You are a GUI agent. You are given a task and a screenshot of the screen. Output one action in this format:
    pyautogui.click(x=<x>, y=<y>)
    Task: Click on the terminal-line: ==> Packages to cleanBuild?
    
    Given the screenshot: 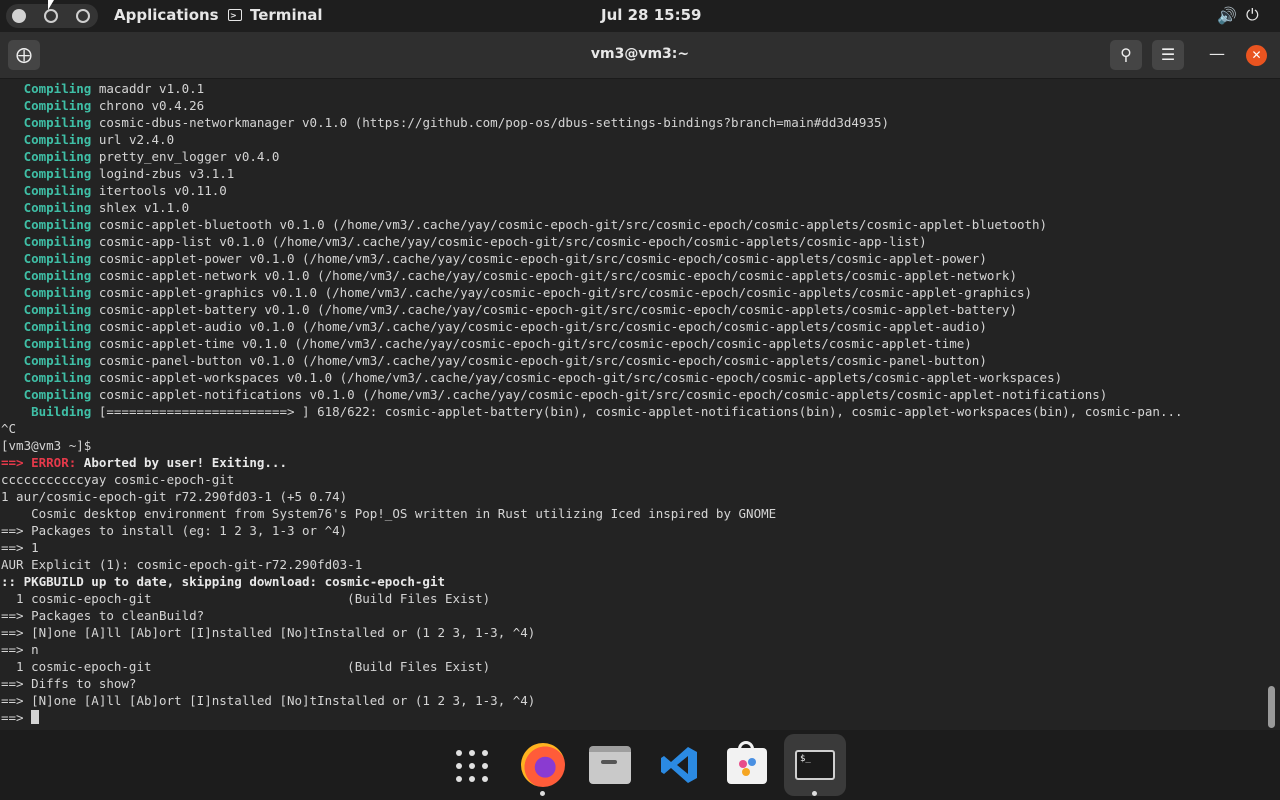 What is the action you would take?
    pyautogui.click(x=103, y=615)
    